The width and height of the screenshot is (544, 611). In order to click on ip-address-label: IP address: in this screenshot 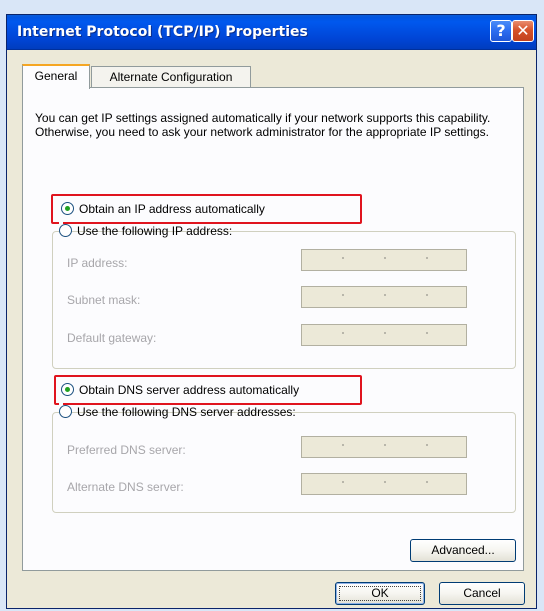, I will do `click(97, 263)`.